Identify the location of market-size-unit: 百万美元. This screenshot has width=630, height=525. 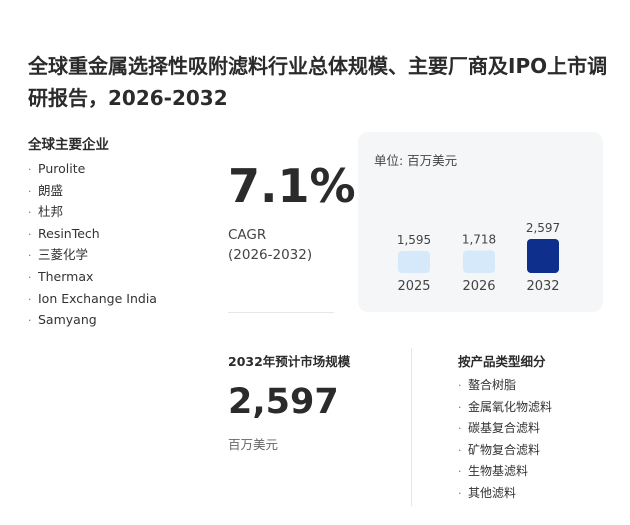
(253, 444).